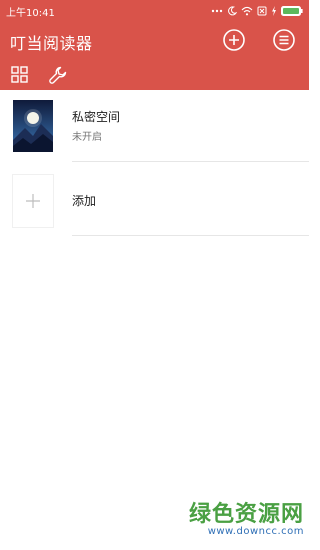 This screenshot has height=550, width=320. Describe the element at coordinates (292, 11) in the screenshot. I see `battery-icon` at that location.